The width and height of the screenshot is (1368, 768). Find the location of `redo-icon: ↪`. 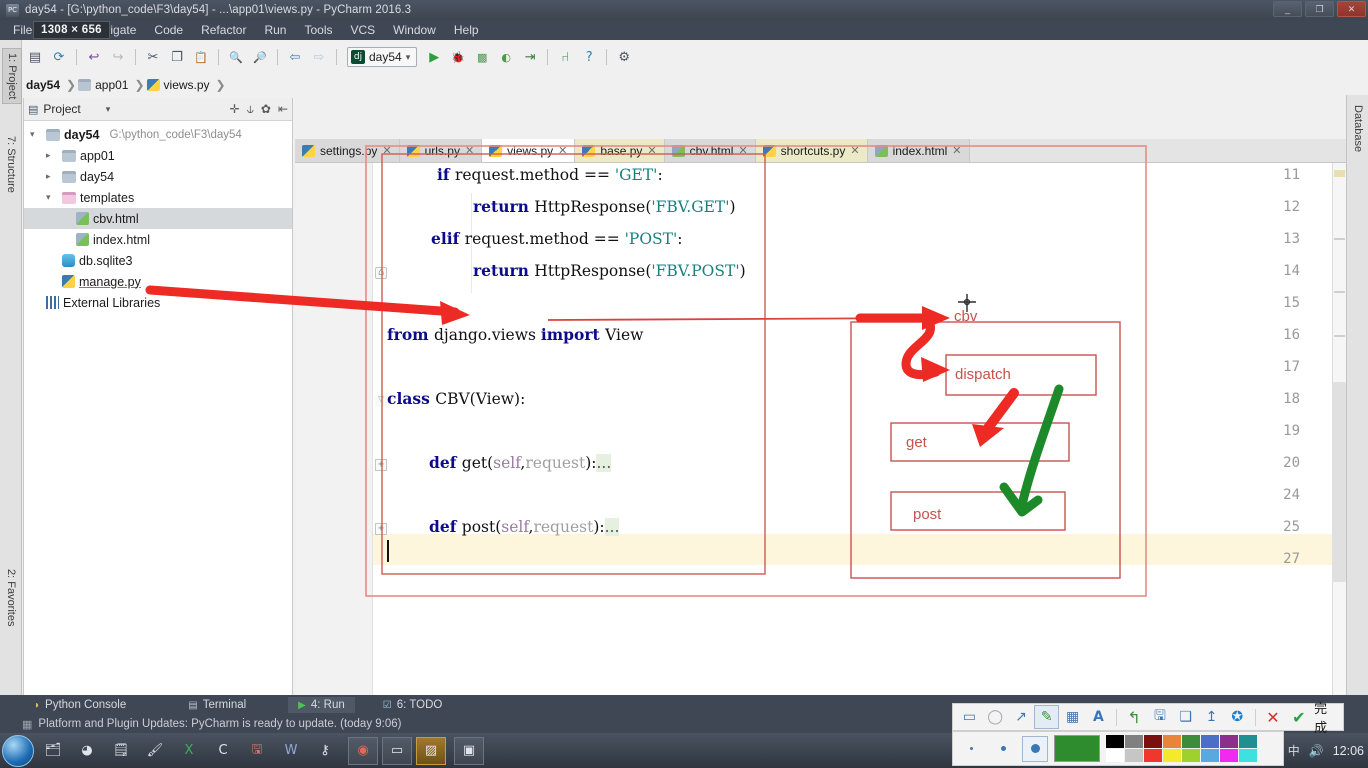

redo-icon: ↪ is located at coordinates (118, 57).